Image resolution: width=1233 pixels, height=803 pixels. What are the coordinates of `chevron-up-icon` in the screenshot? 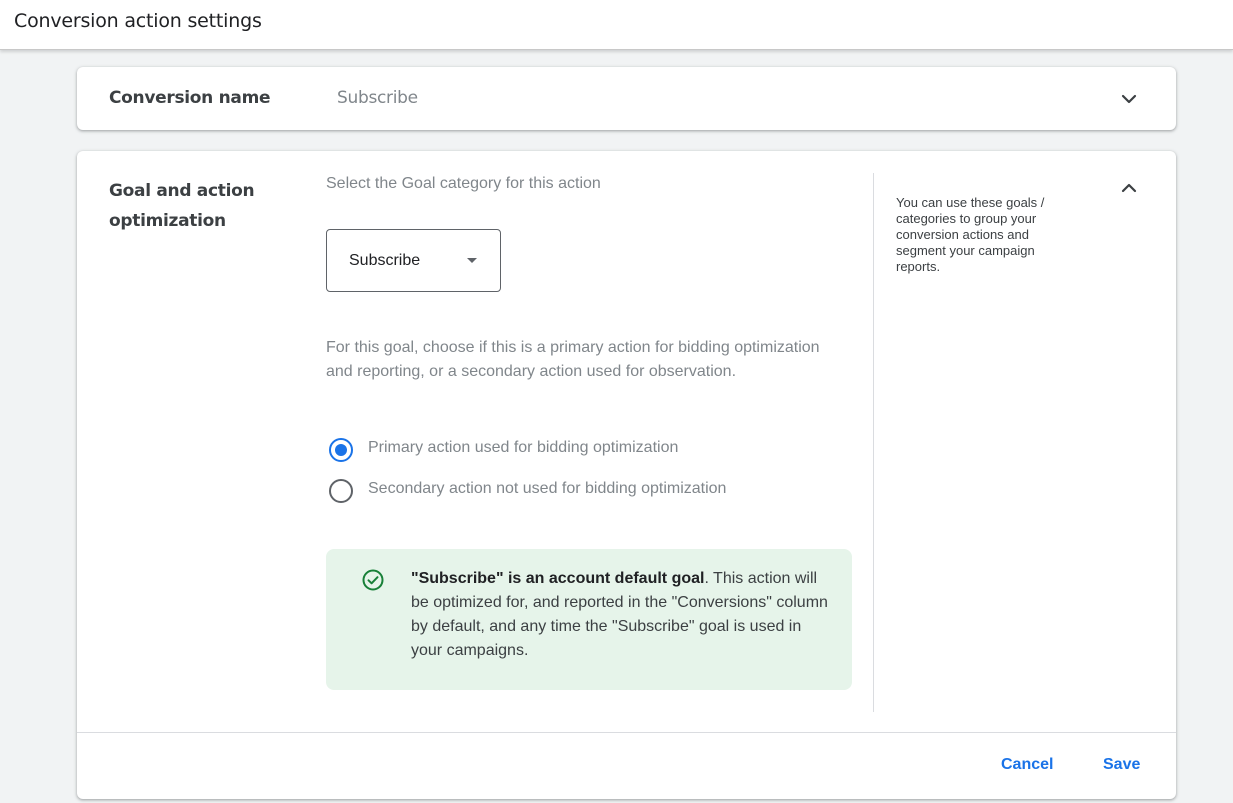 It's located at (1129, 188).